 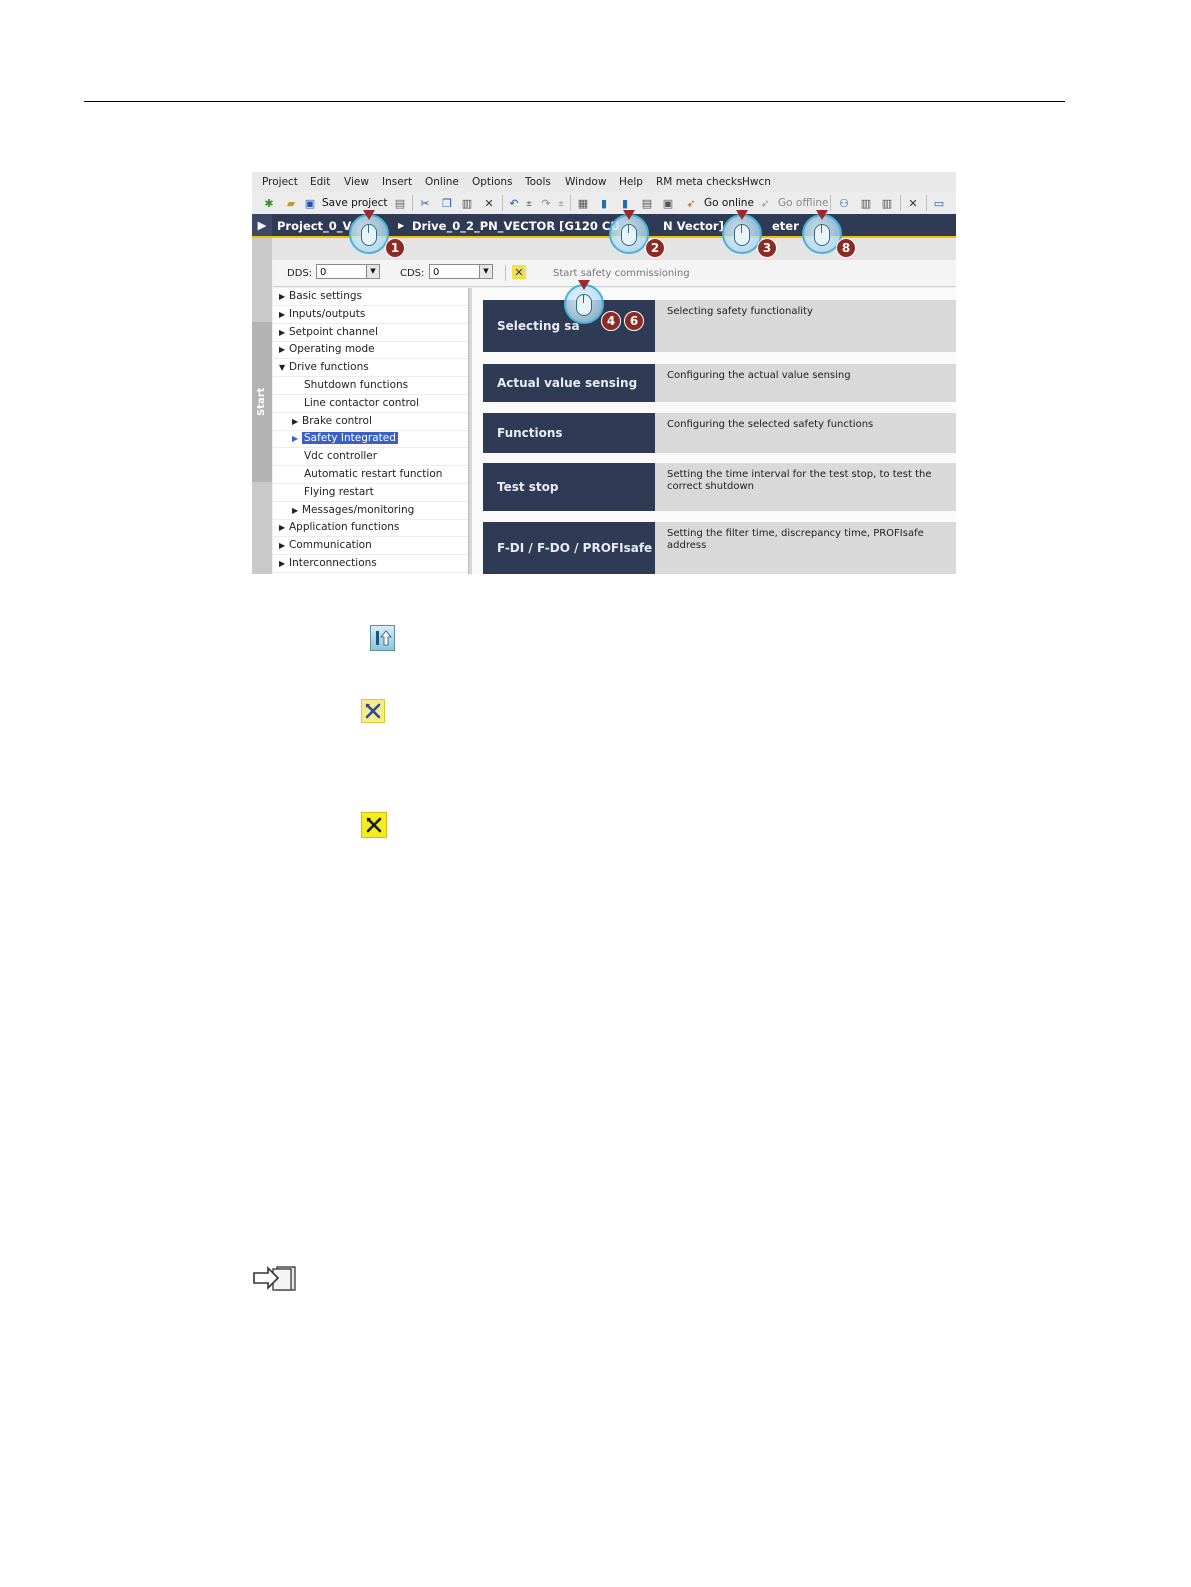 I want to click on breadcrumb-section: eter, so click(x=785, y=226).